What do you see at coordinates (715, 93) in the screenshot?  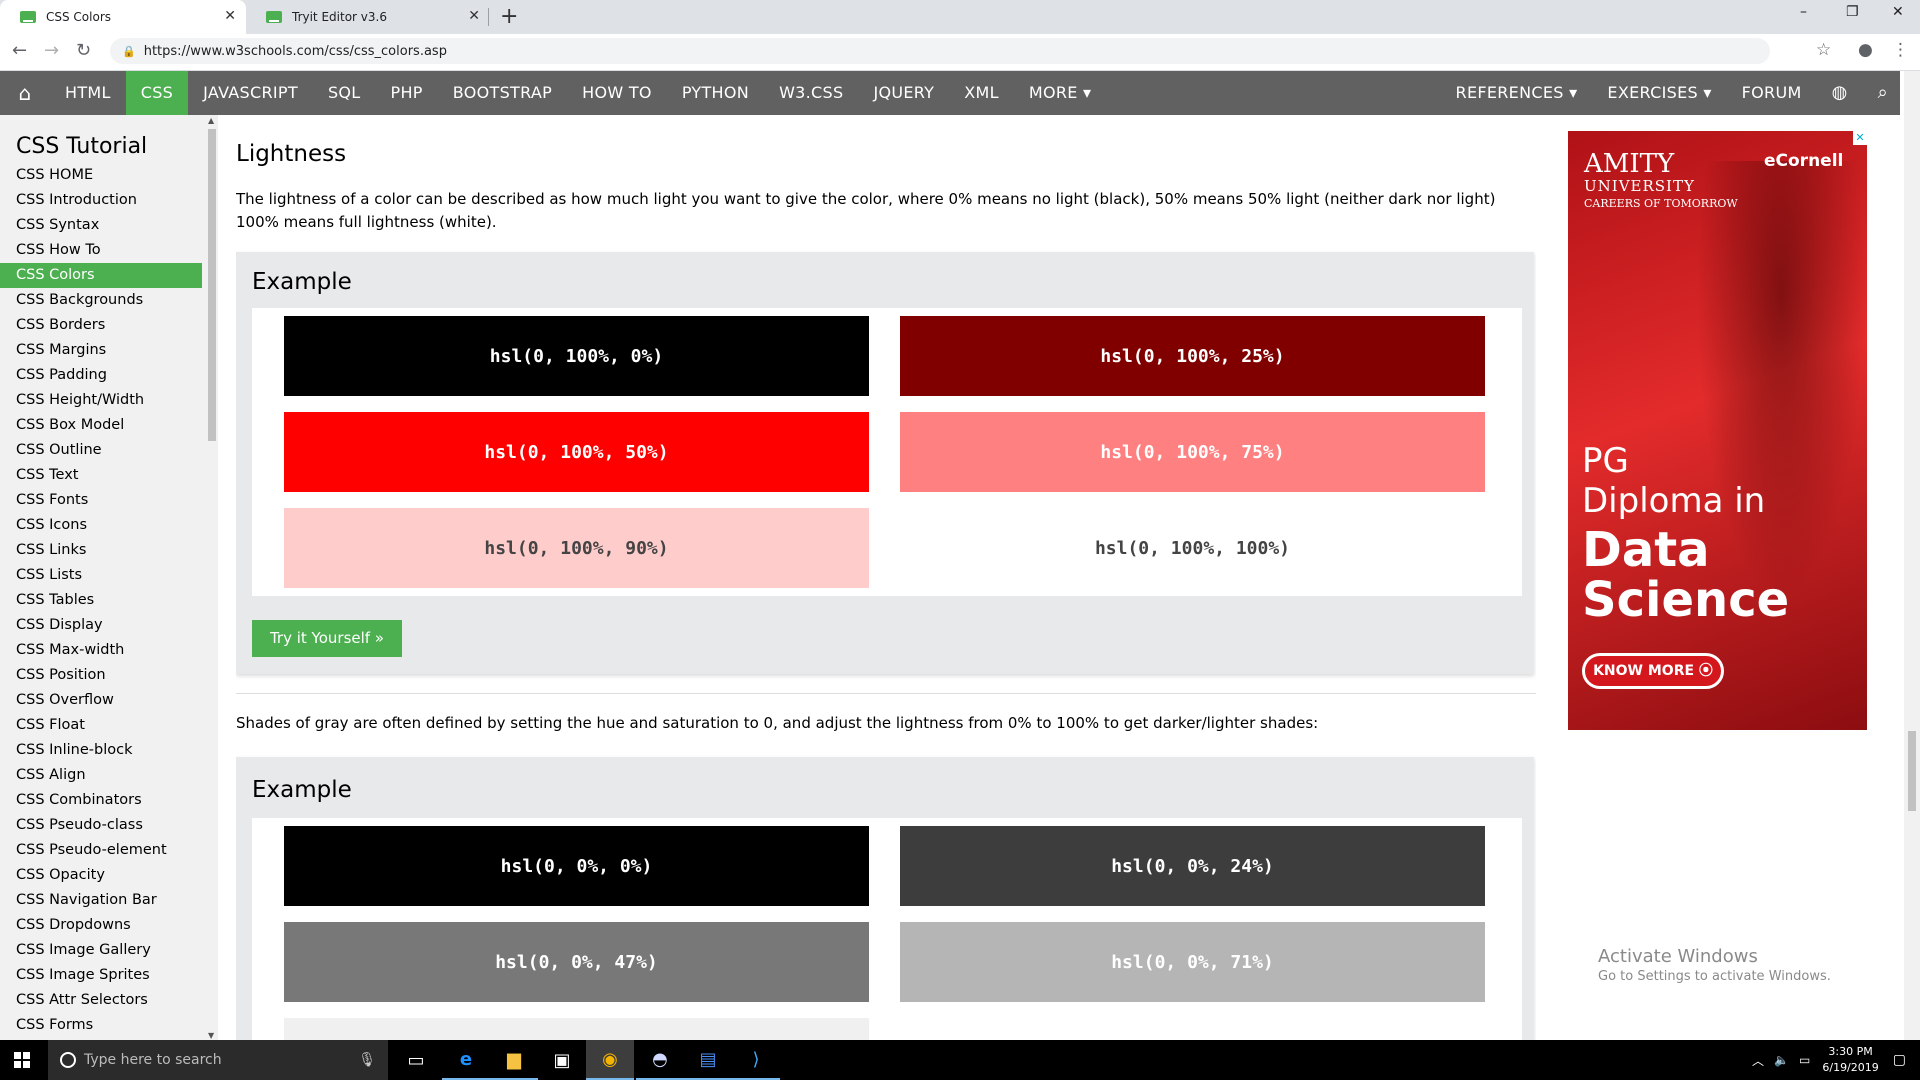 I see `nav-python: PYTHON` at bounding box center [715, 93].